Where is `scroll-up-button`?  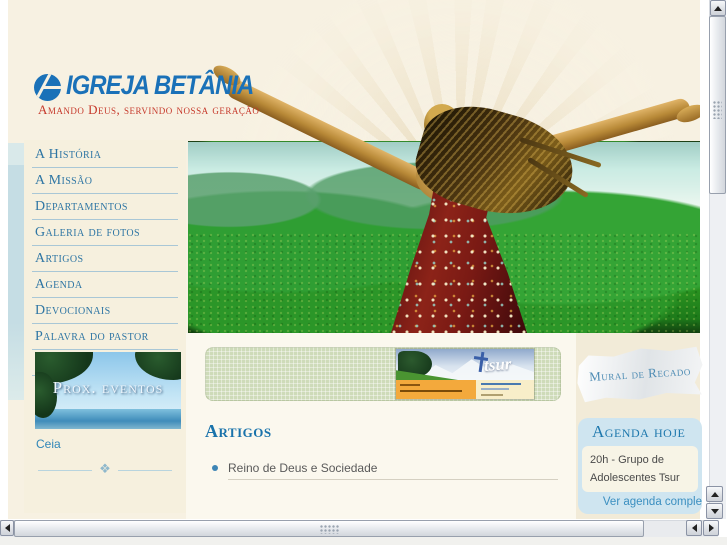 scroll-up-button is located at coordinates (718, 8).